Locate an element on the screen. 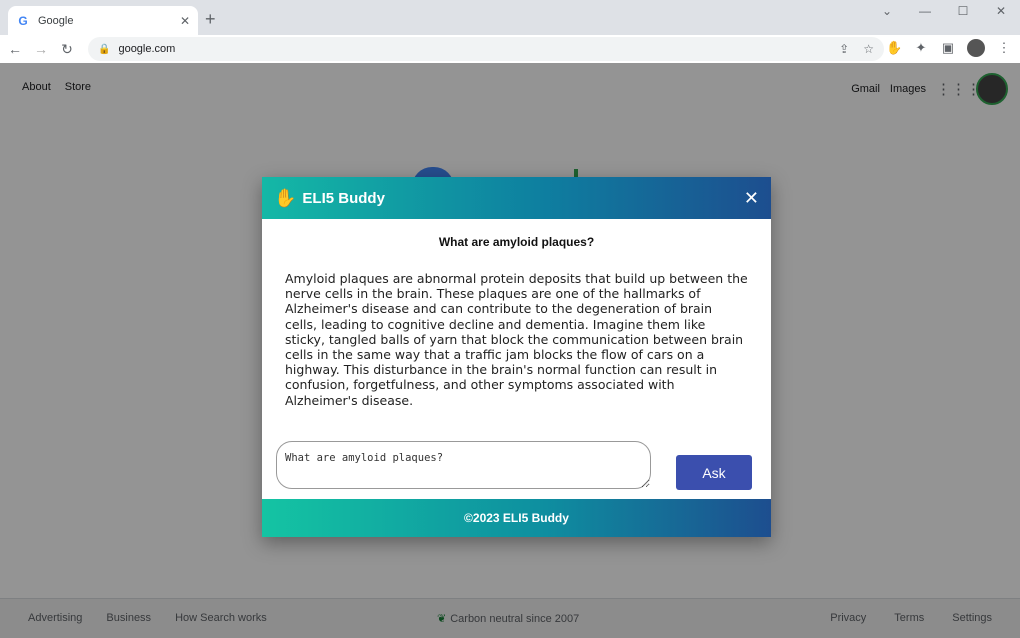 The image size is (1020, 638). url-text: google.com is located at coordinates (147, 49).